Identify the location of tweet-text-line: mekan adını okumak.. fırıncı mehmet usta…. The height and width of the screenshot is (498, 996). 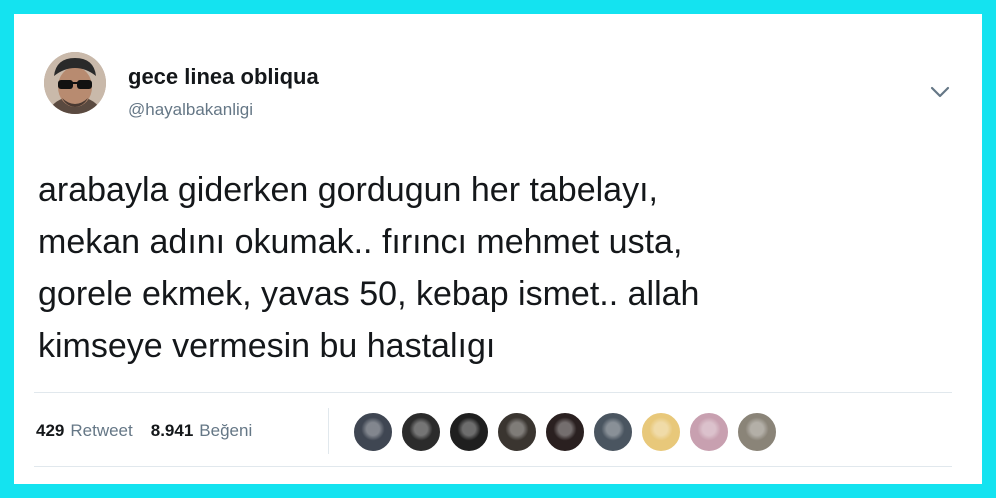
(360, 242).